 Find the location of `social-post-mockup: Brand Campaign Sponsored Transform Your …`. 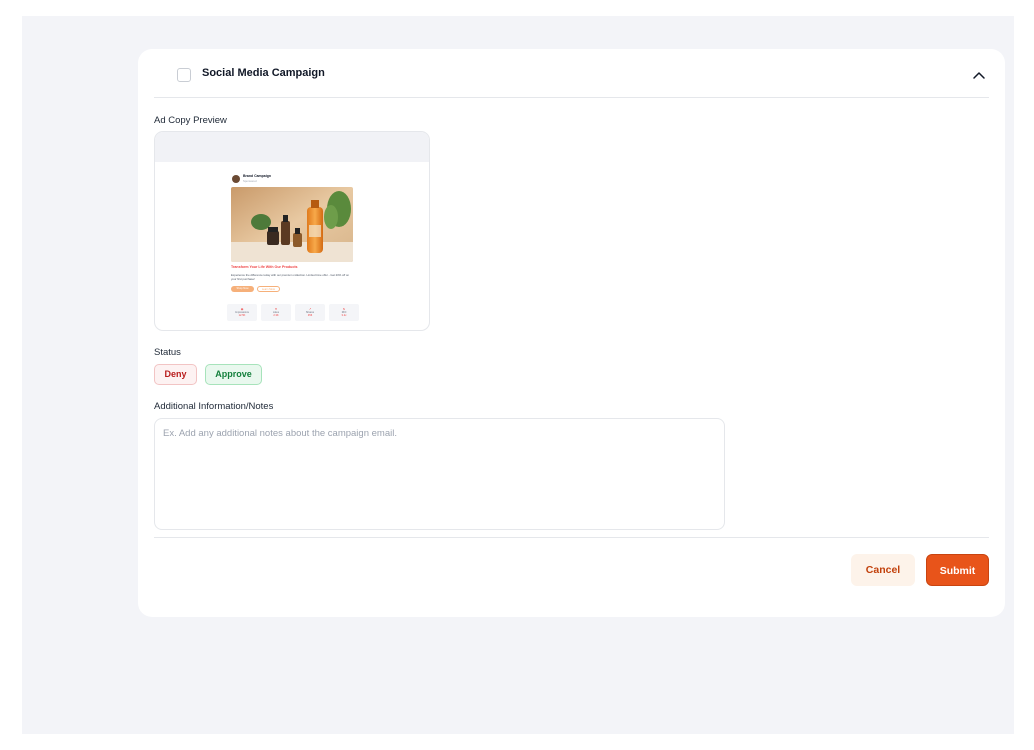

social-post-mockup: Brand Campaign Sponsored Transform Your … is located at coordinates (293, 246).